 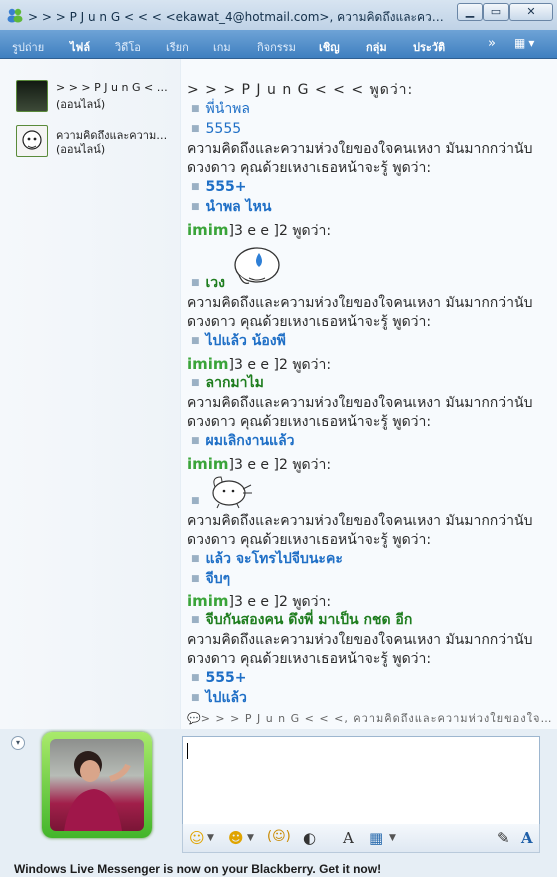 I want to click on minimize-button: ▁, so click(x=470, y=12).